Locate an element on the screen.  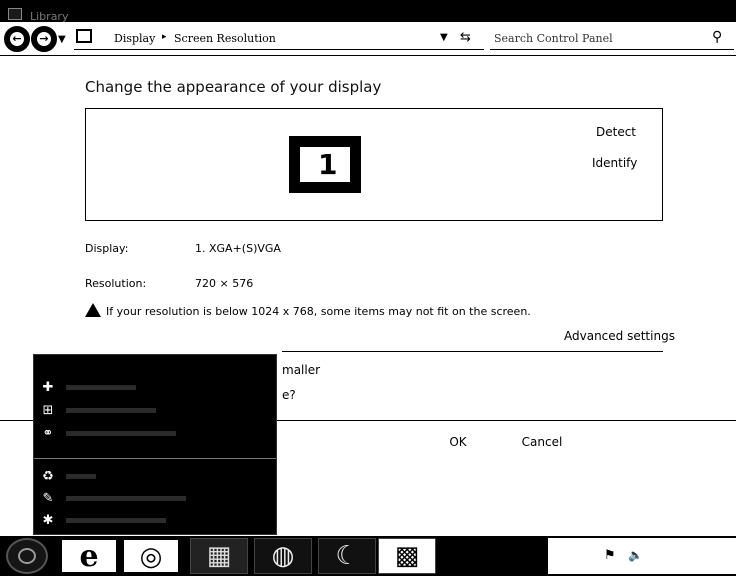
control-panel-icon is located at coordinates (84, 36).